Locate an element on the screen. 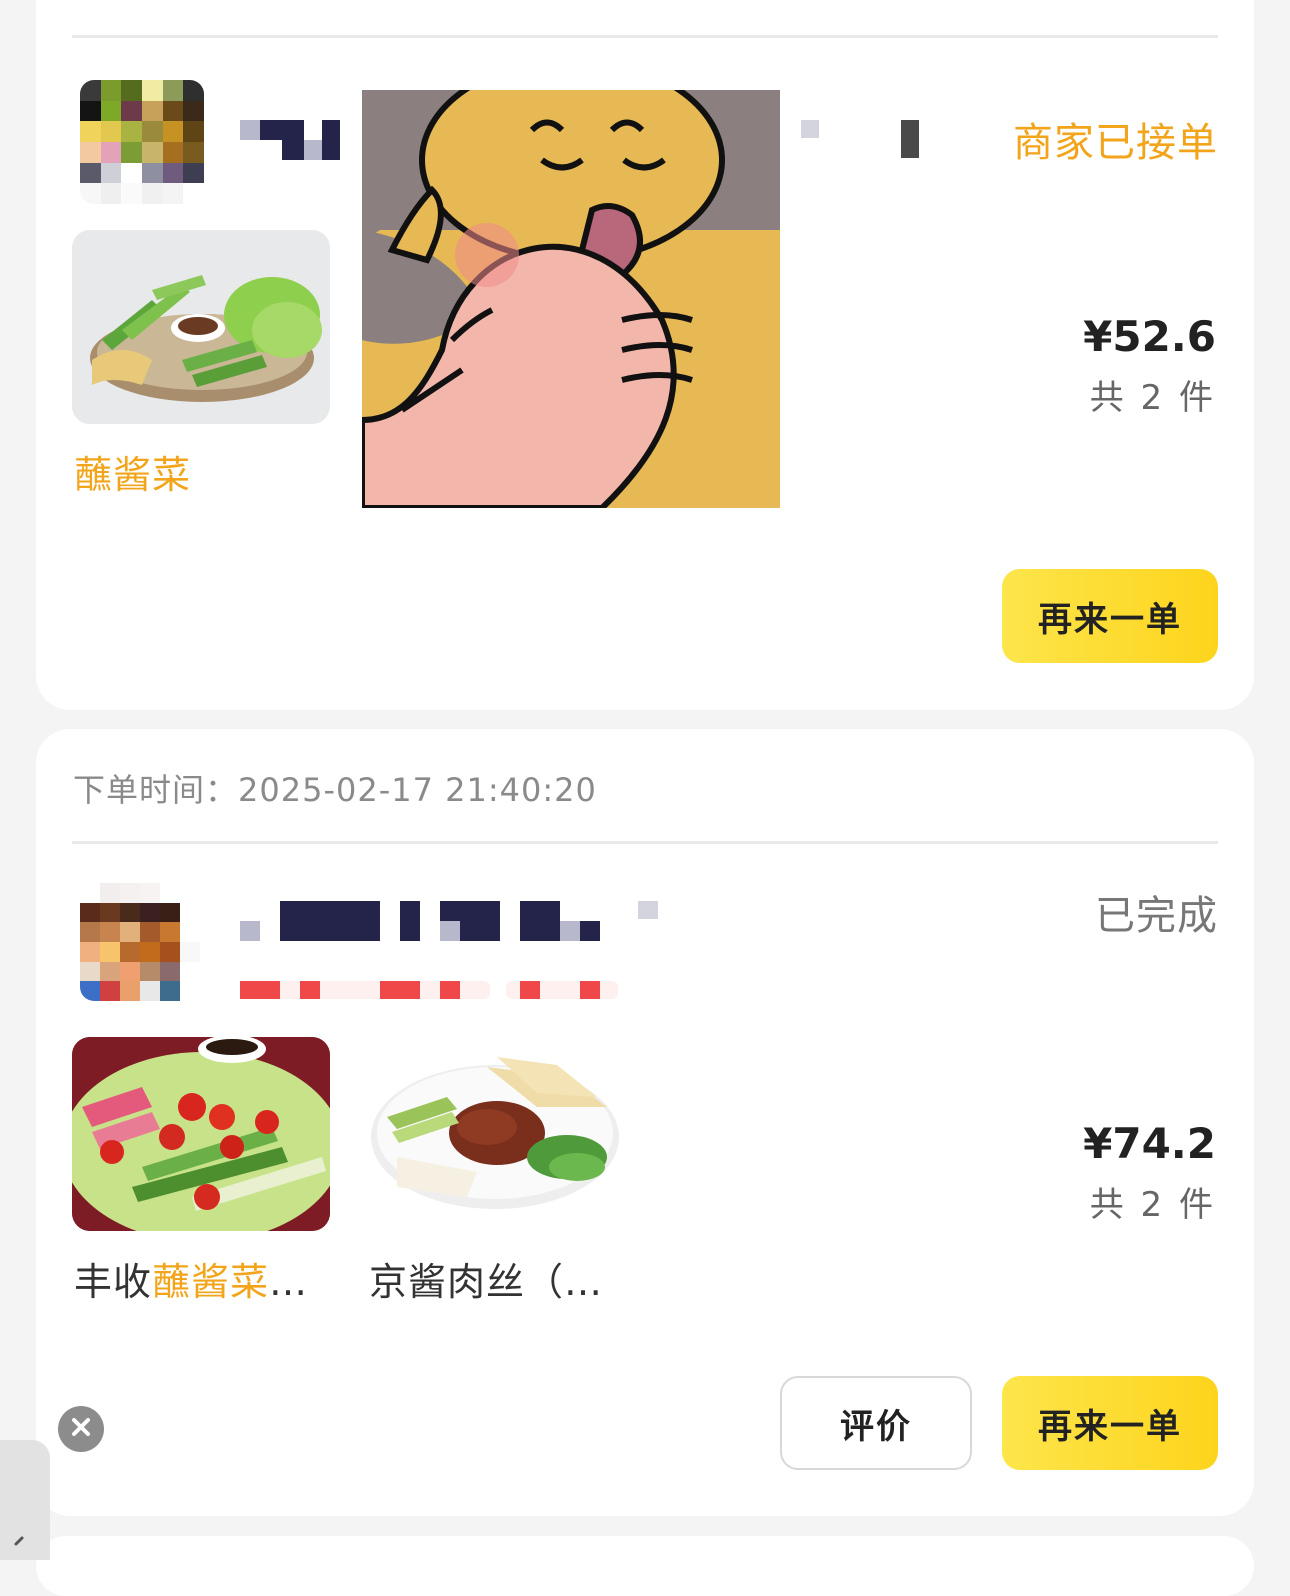 The height and width of the screenshot is (1596, 1290). order-time: 下单时间：2025-02-17 21:40:20 is located at coordinates (335, 788).